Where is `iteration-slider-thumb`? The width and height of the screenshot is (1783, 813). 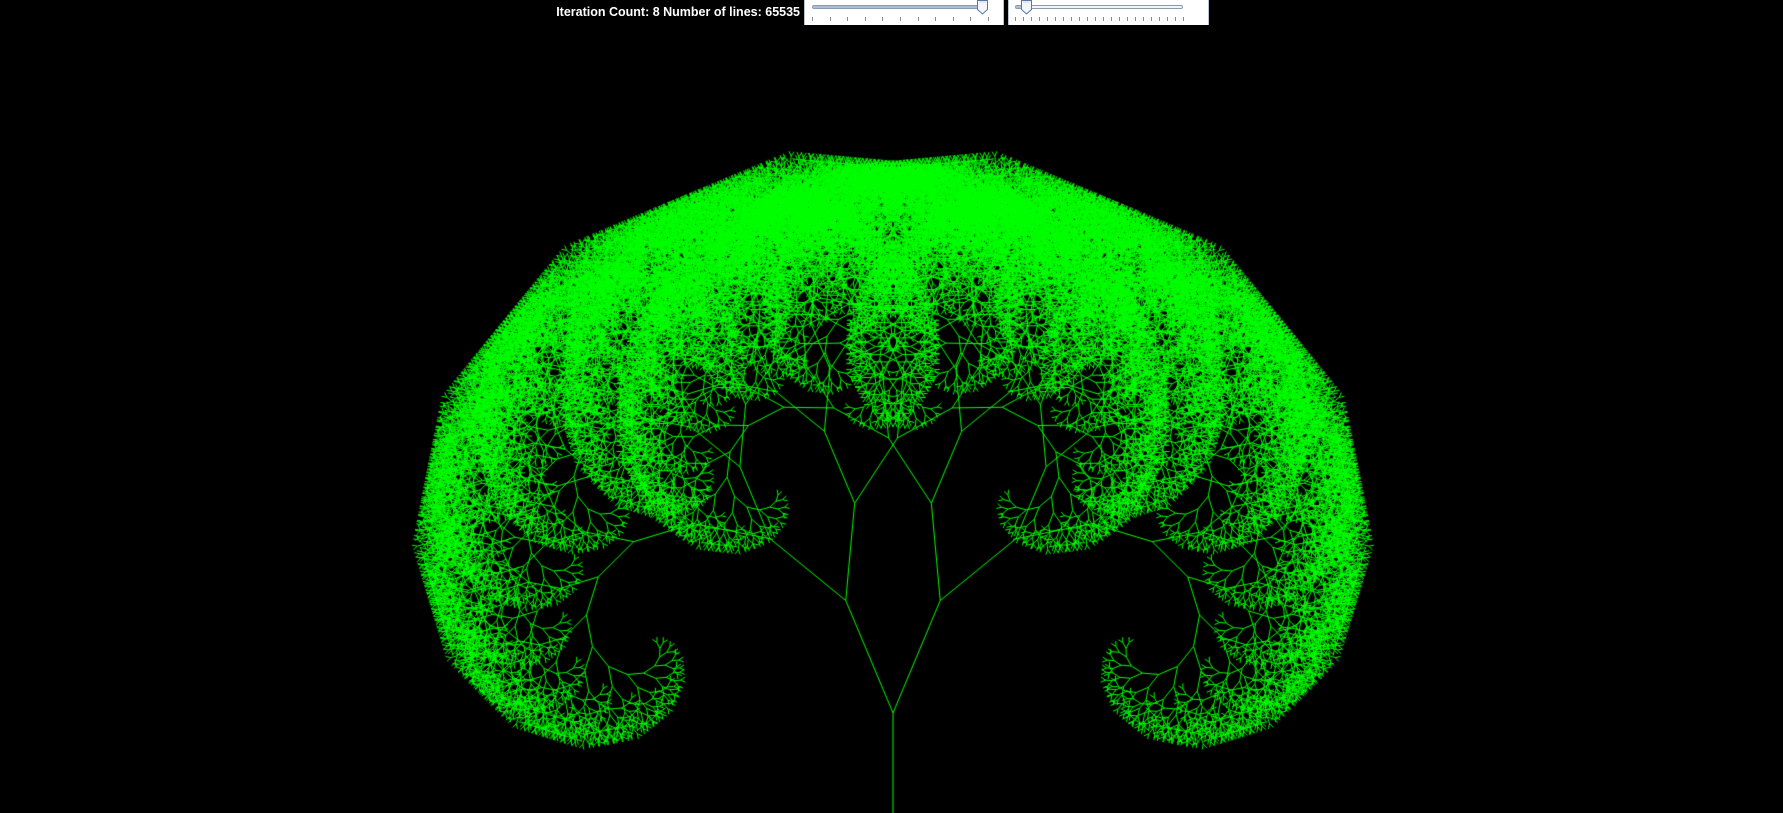 iteration-slider-thumb is located at coordinates (982, 7).